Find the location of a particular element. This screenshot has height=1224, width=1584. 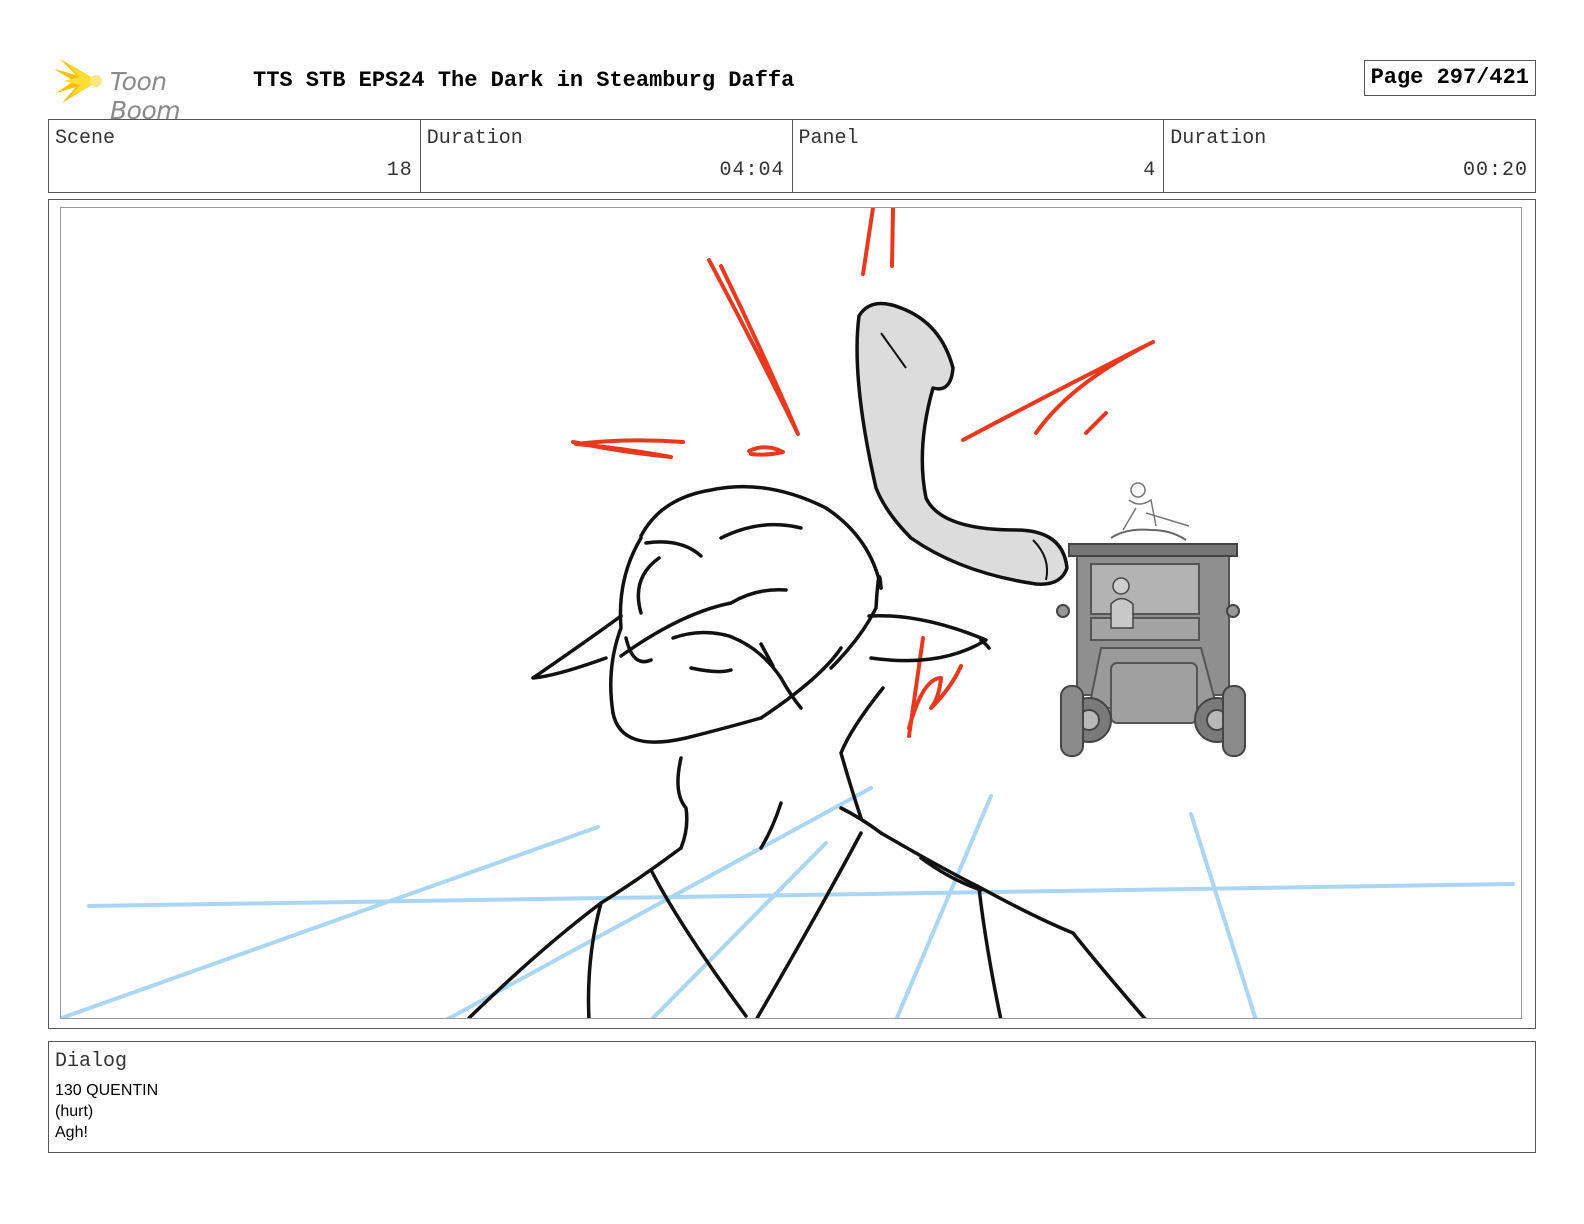

panel-duration-cell: Duration 00:20 is located at coordinates (1349, 156).